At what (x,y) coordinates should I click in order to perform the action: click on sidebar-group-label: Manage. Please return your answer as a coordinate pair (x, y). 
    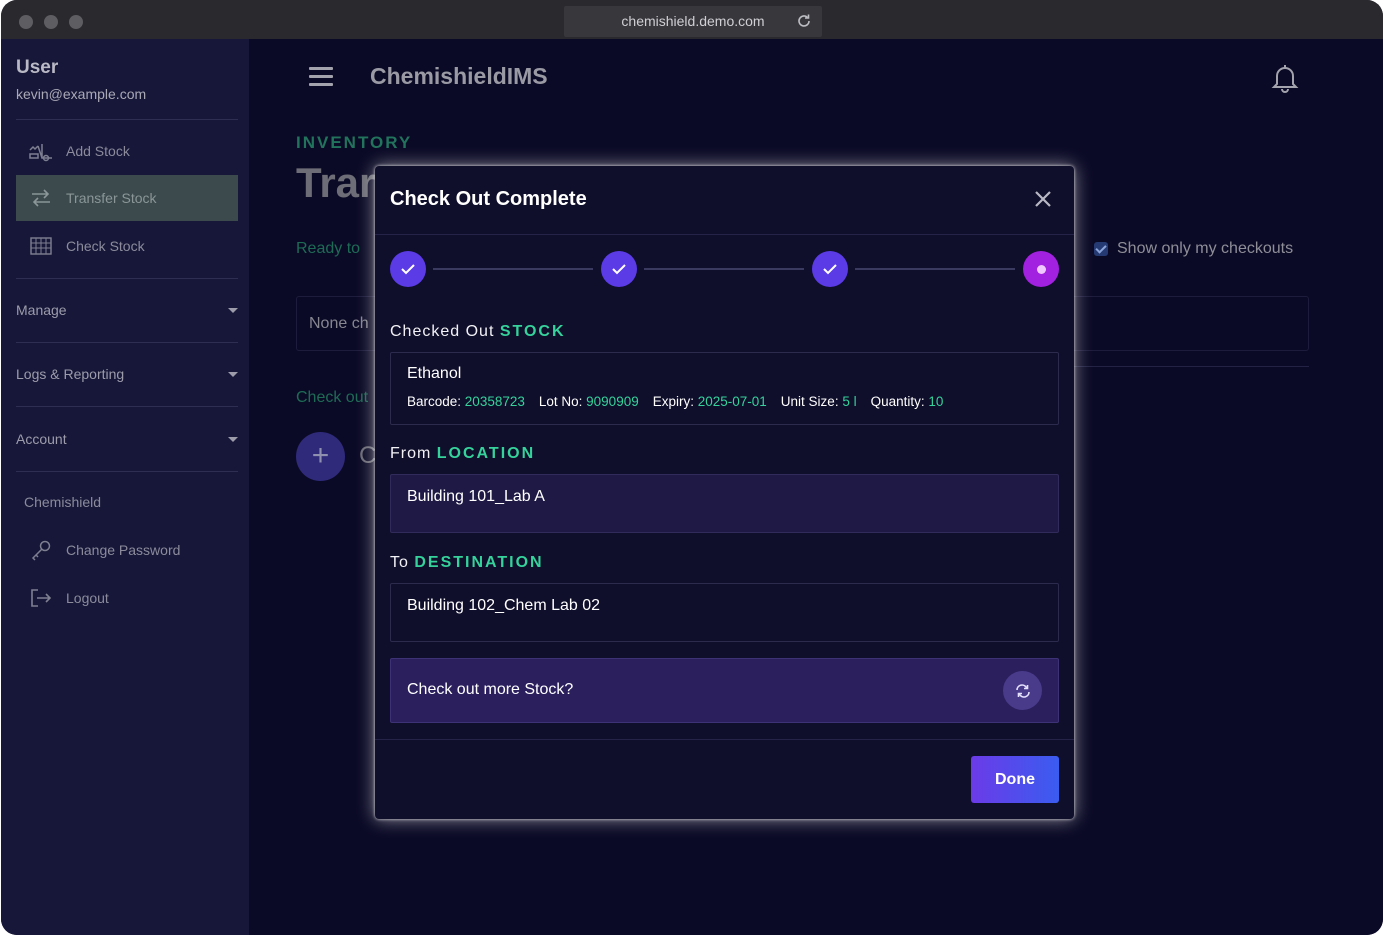
    Looking at the image, I should click on (41, 310).